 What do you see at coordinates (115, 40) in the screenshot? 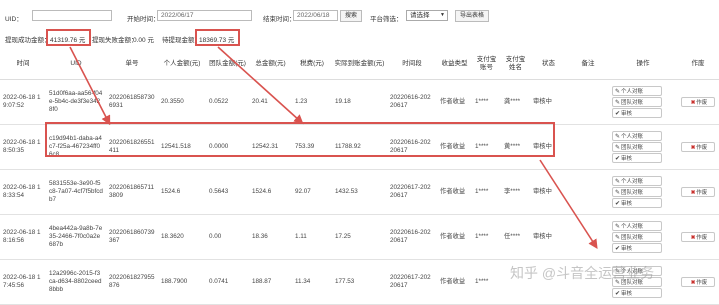
I see `fail-amount-label: 提现失败金额：` at bounding box center [115, 40].